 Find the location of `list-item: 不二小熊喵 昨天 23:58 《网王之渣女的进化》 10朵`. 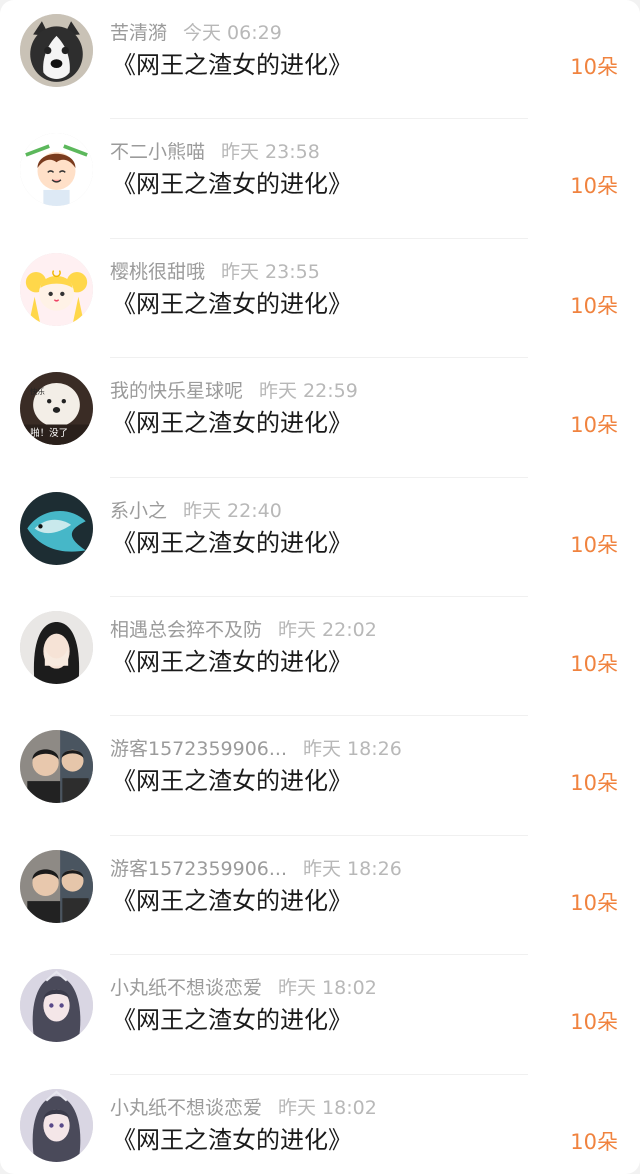

list-item: 不二小熊喵 昨天 23:58 《网王之渣女的进化》 10朵 is located at coordinates (320, 179).